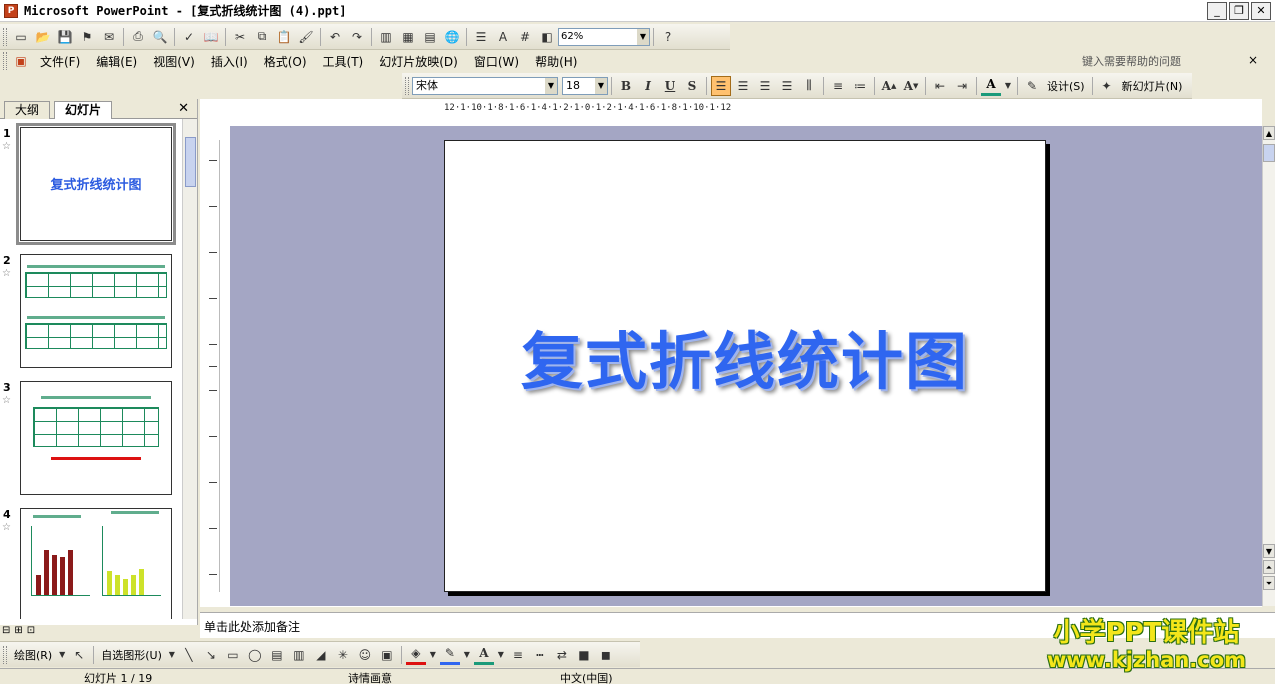  Describe the element at coordinates (31, 632) in the screenshot. I see `slideshow-icon: ⊡` at that location.